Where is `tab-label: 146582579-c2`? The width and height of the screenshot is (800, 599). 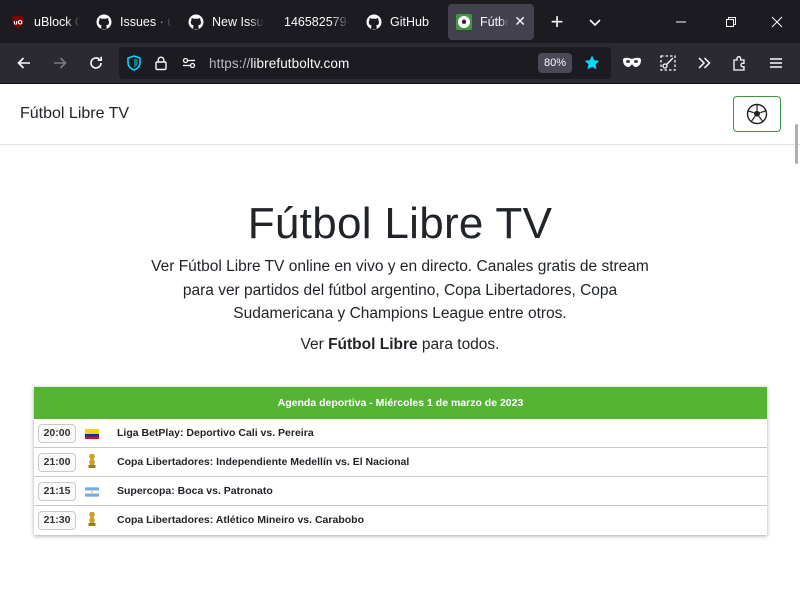
tab-label: 146582579-c2 is located at coordinates (317, 21).